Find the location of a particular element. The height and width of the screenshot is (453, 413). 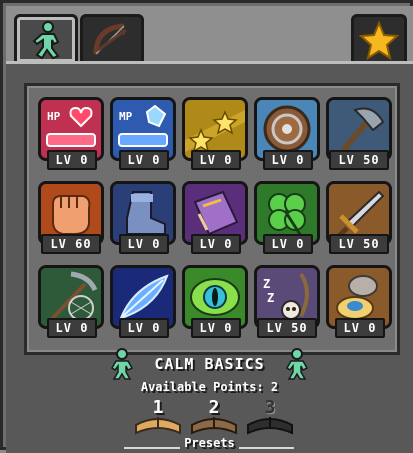

tab-favorites is located at coordinates (379, 38).